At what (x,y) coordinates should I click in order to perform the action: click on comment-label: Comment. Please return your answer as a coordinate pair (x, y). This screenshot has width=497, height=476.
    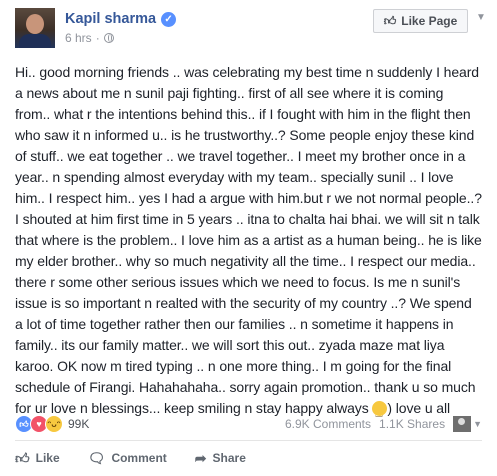
    Looking at the image, I should click on (139, 458).